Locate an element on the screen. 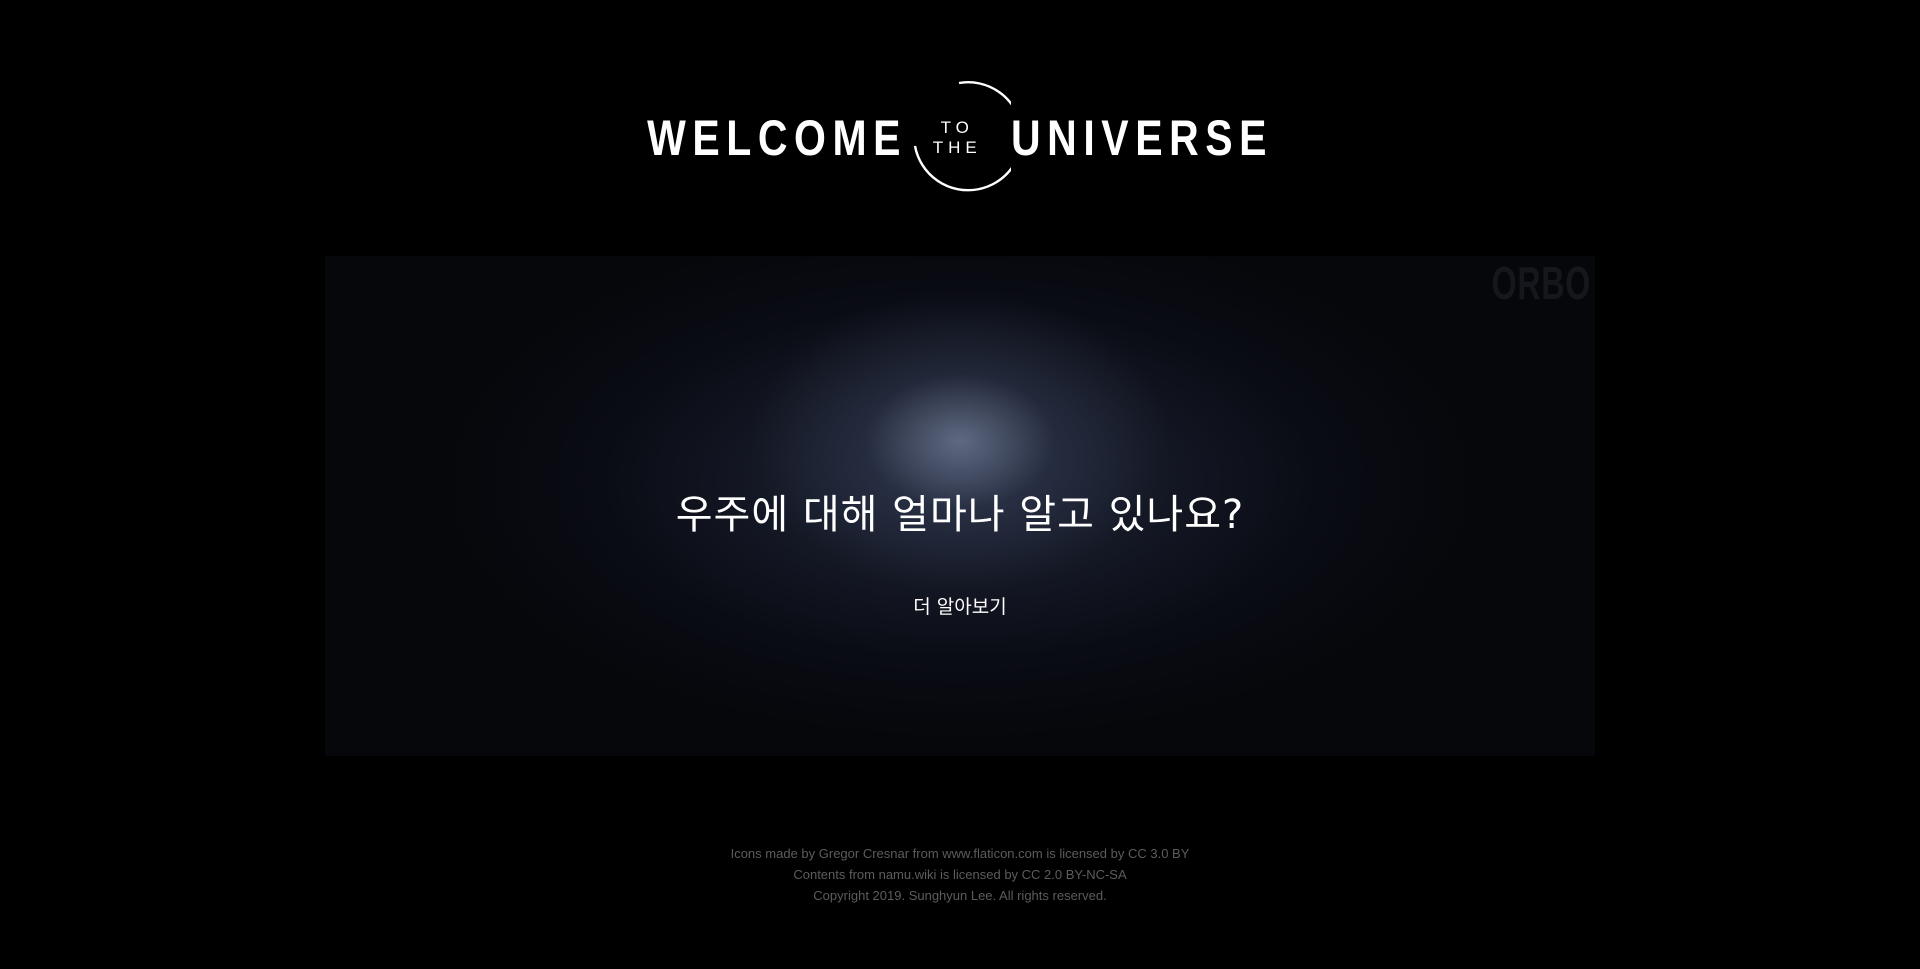 The width and height of the screenshot is (1920, 969). logo-word-universe: UNIVERSE is located at coordinates (1141, 138).